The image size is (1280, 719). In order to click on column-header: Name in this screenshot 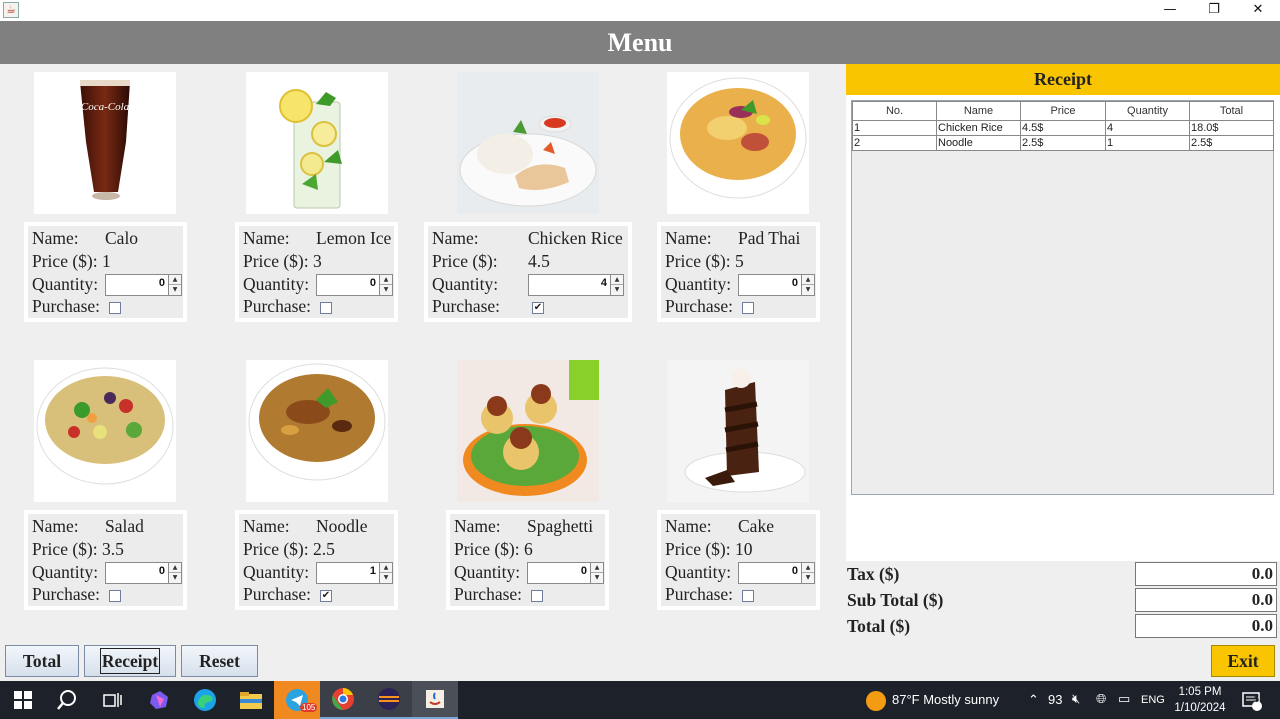, I will do `click(978, 111)`.